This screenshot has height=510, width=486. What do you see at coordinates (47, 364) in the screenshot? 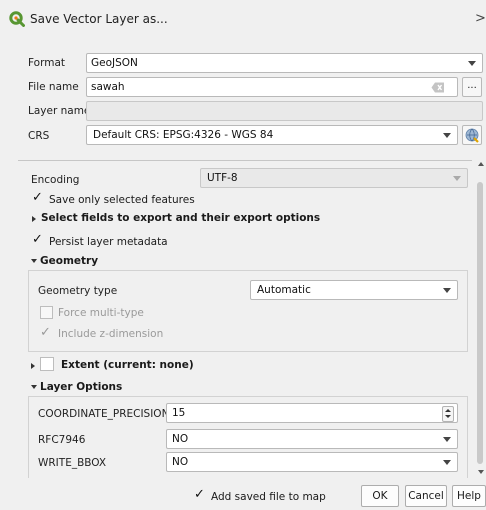
I see `extent-checkbox` at bounding box center [47, 364].